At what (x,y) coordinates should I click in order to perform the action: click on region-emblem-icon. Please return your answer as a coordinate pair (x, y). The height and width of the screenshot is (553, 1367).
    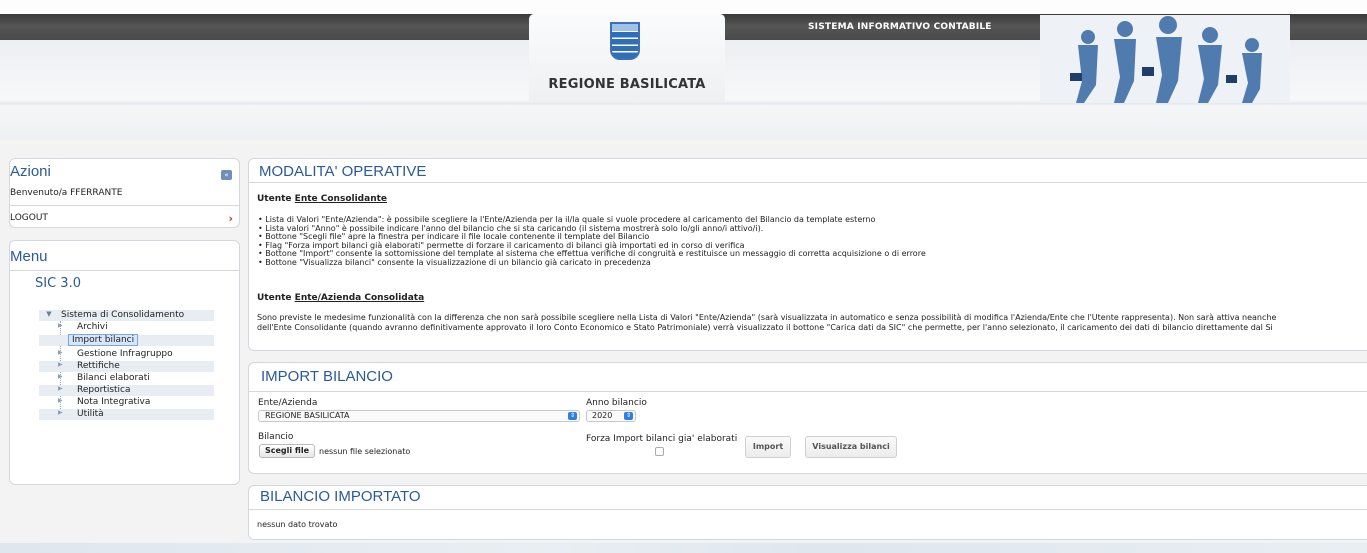
    Looking at the image, I should click on (625, 41).